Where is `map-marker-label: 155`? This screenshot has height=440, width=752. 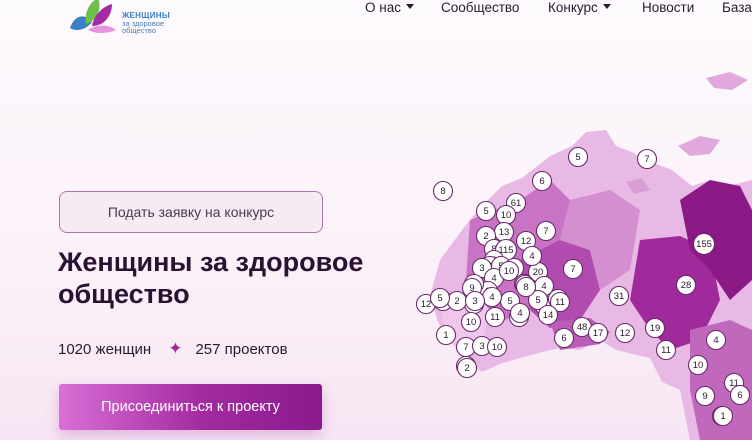
map-marker-label: 155 is located at coordinates (704, 244).